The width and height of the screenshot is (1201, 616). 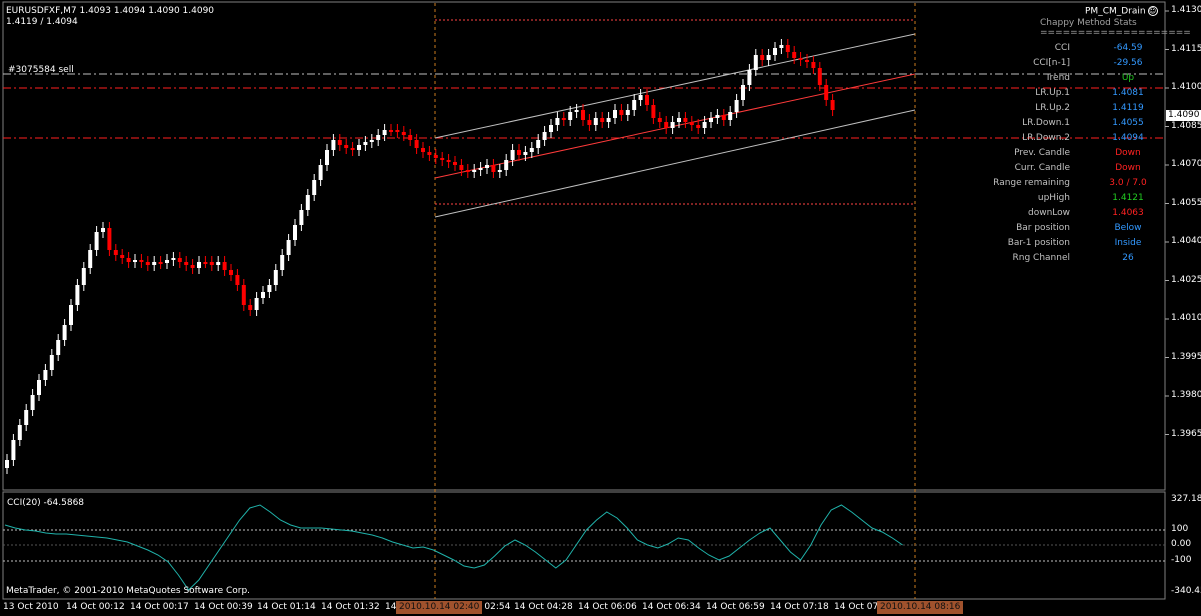 I want to click on time-tick-label: 14 Oct 01:14, so click(x=286, y=607).